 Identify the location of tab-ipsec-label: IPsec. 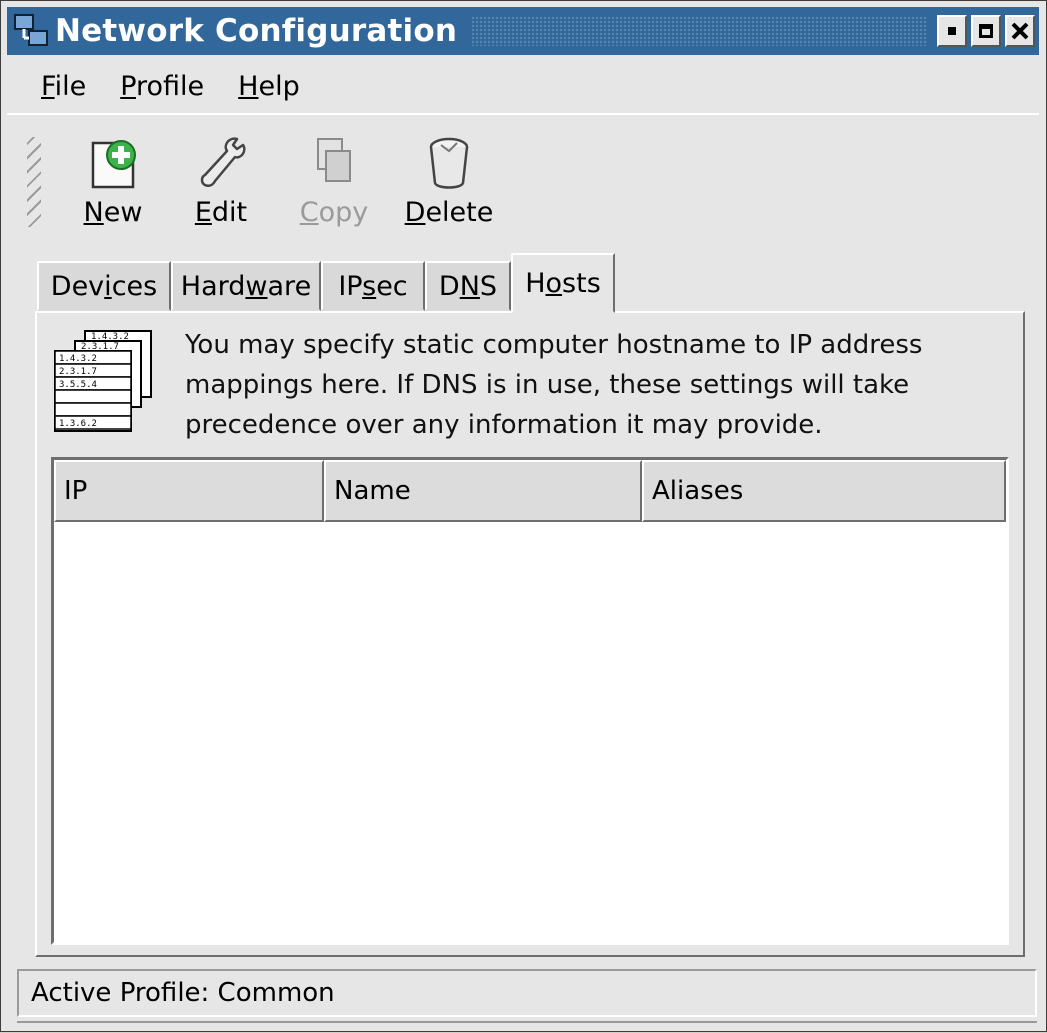
(373, 286).